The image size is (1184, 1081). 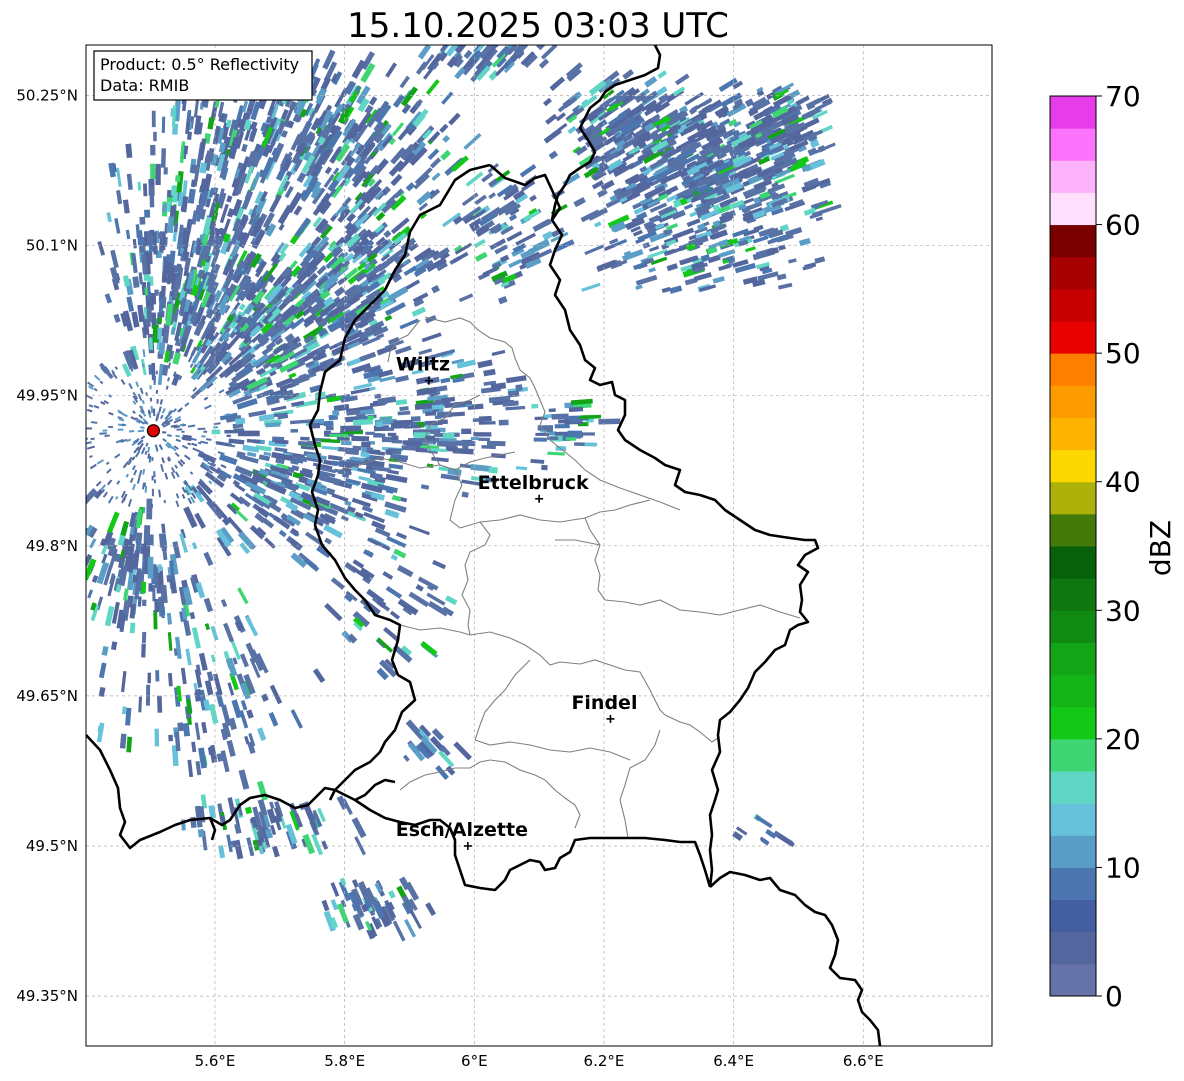 I want to click on colorbar-tick-label: 50, so click(x=1123, y=353).